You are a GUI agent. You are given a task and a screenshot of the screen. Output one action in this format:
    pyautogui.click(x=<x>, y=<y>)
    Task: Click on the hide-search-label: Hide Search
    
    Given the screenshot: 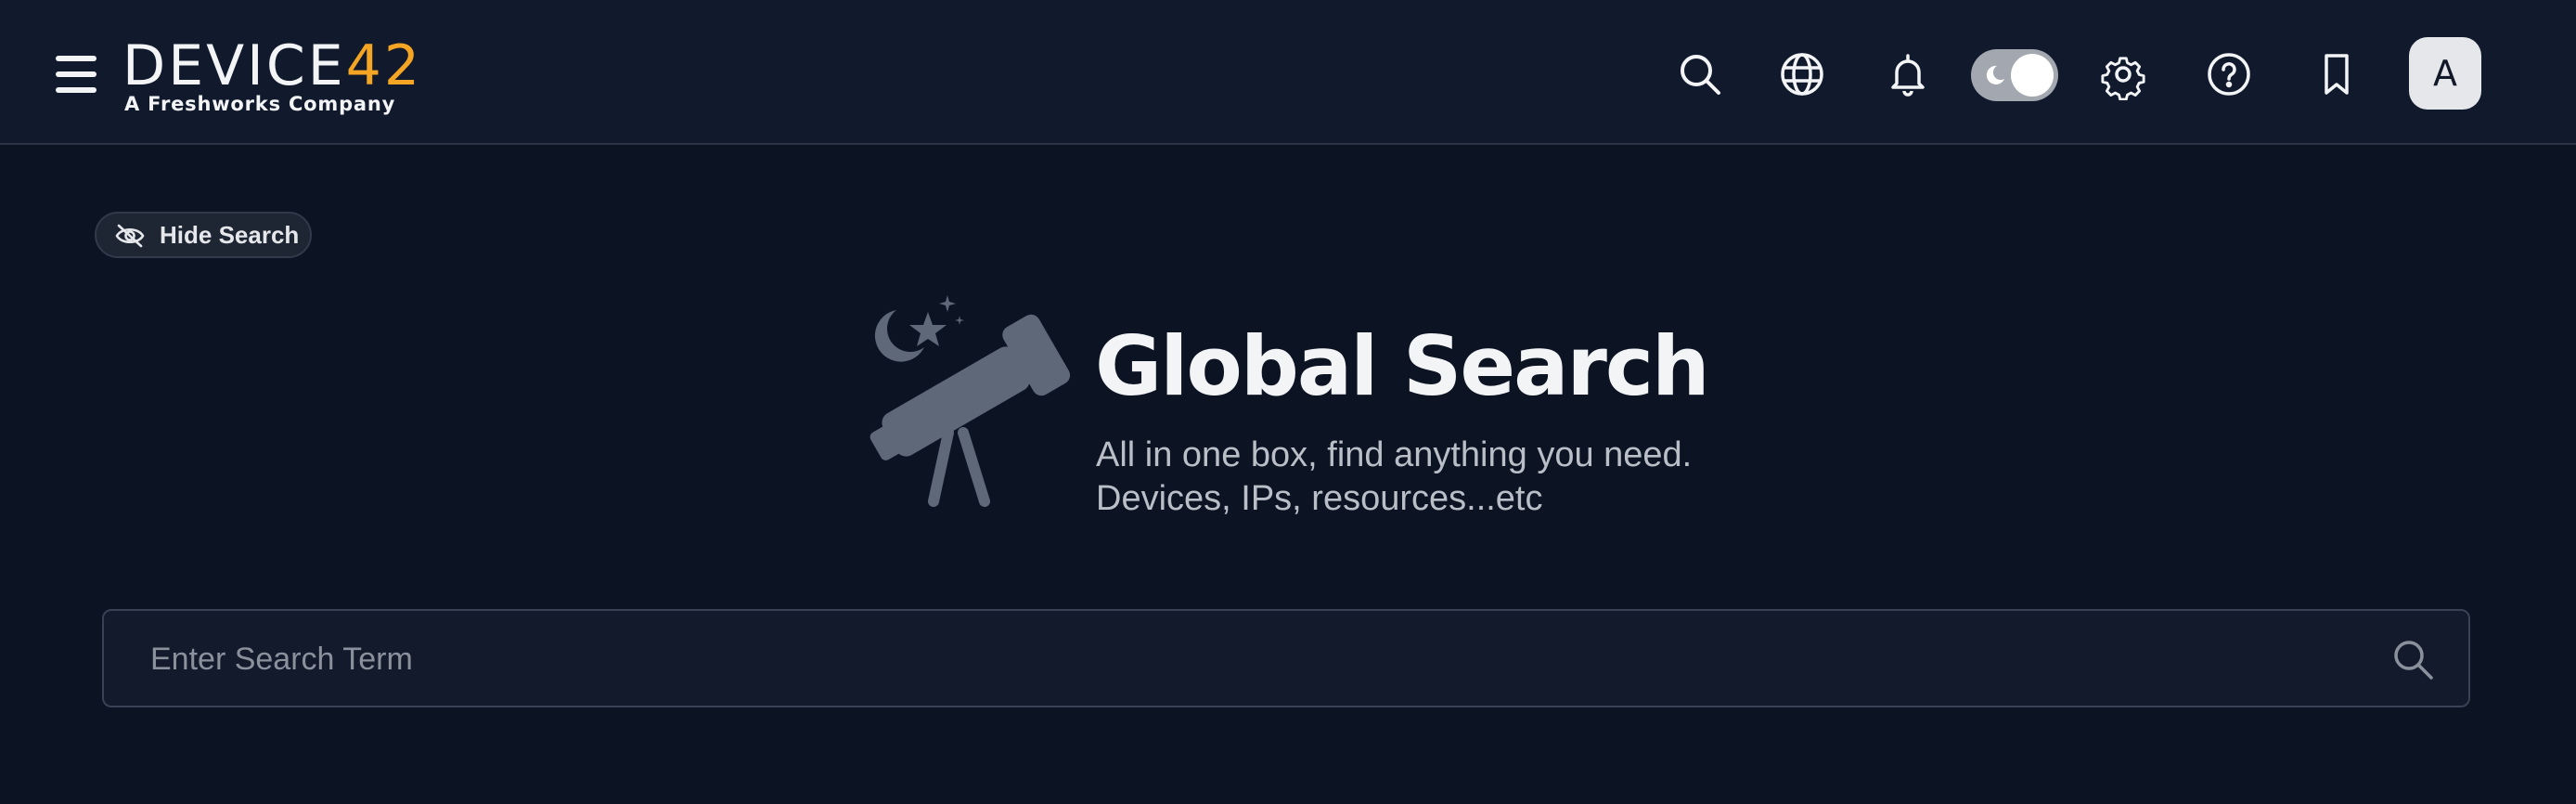 What is the action you would take?
    pyautogui.click(x=230, y=235)
    